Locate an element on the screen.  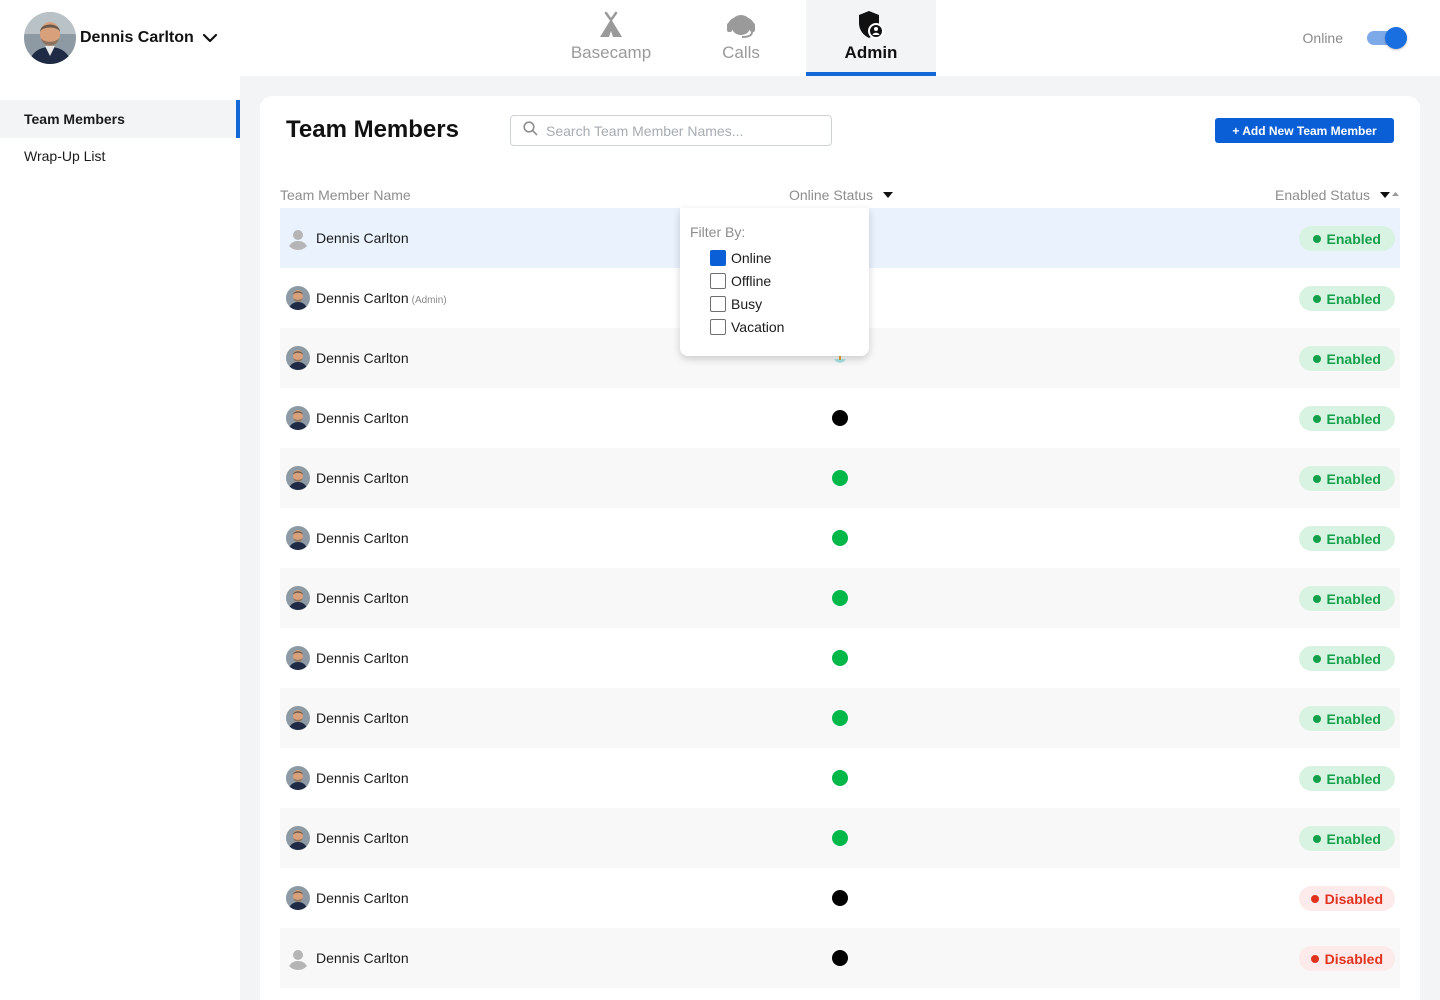
caret-down-icon is located at coordinates (888, 195).